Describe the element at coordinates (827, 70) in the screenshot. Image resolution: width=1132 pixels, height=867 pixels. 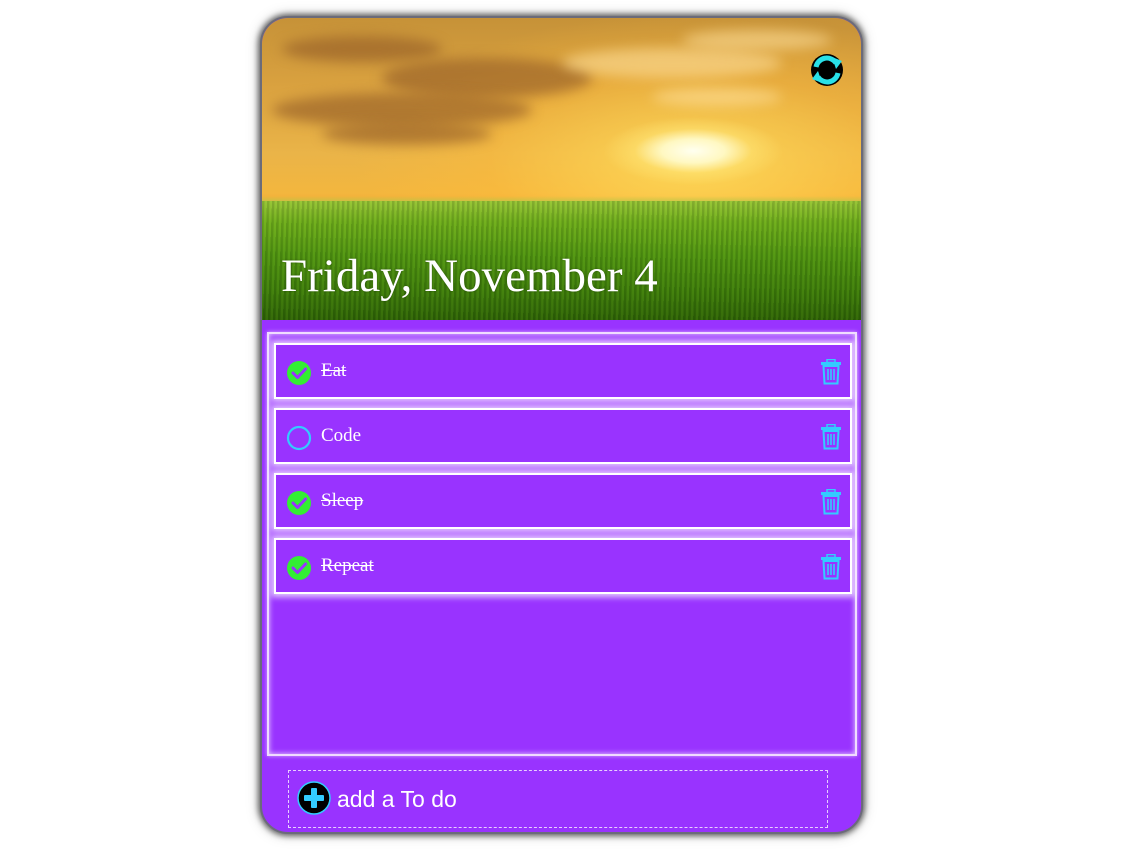
I see `refresh-icon` at that location.